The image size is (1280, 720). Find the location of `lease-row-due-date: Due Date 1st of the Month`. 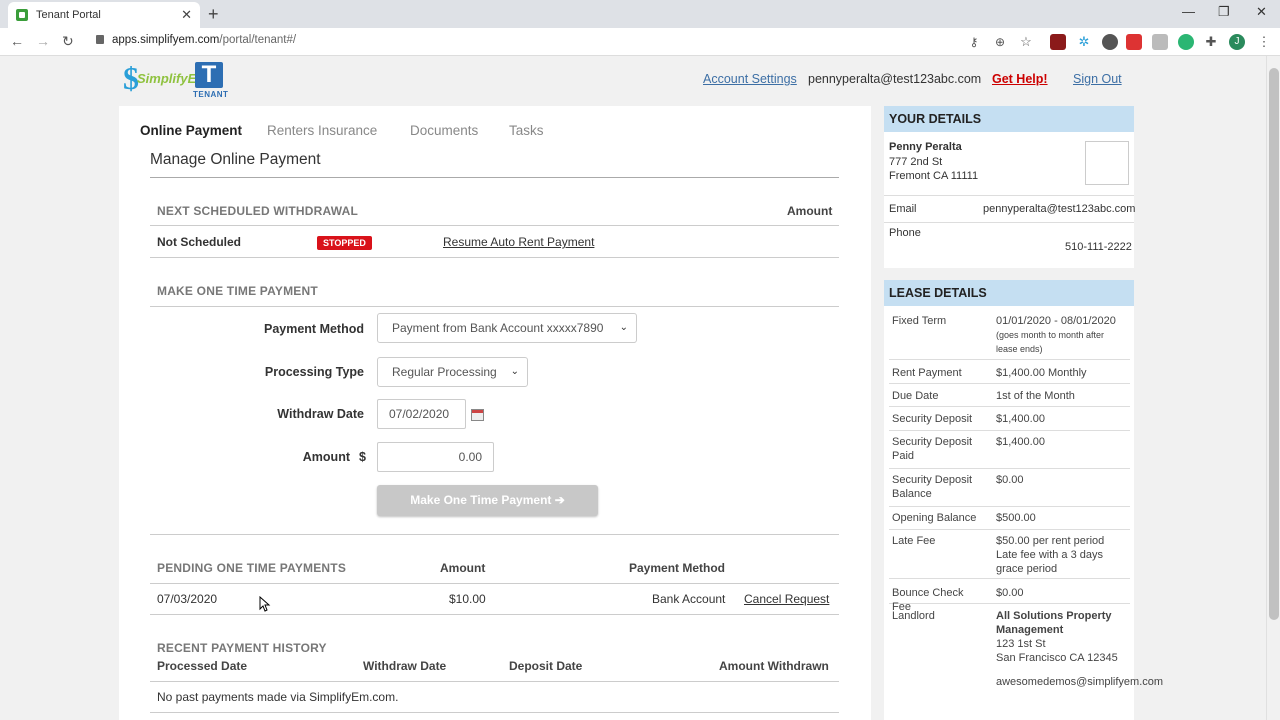

lease-row-due-date: Due Date 1st of the Month is located at coordinates (1009, 398).